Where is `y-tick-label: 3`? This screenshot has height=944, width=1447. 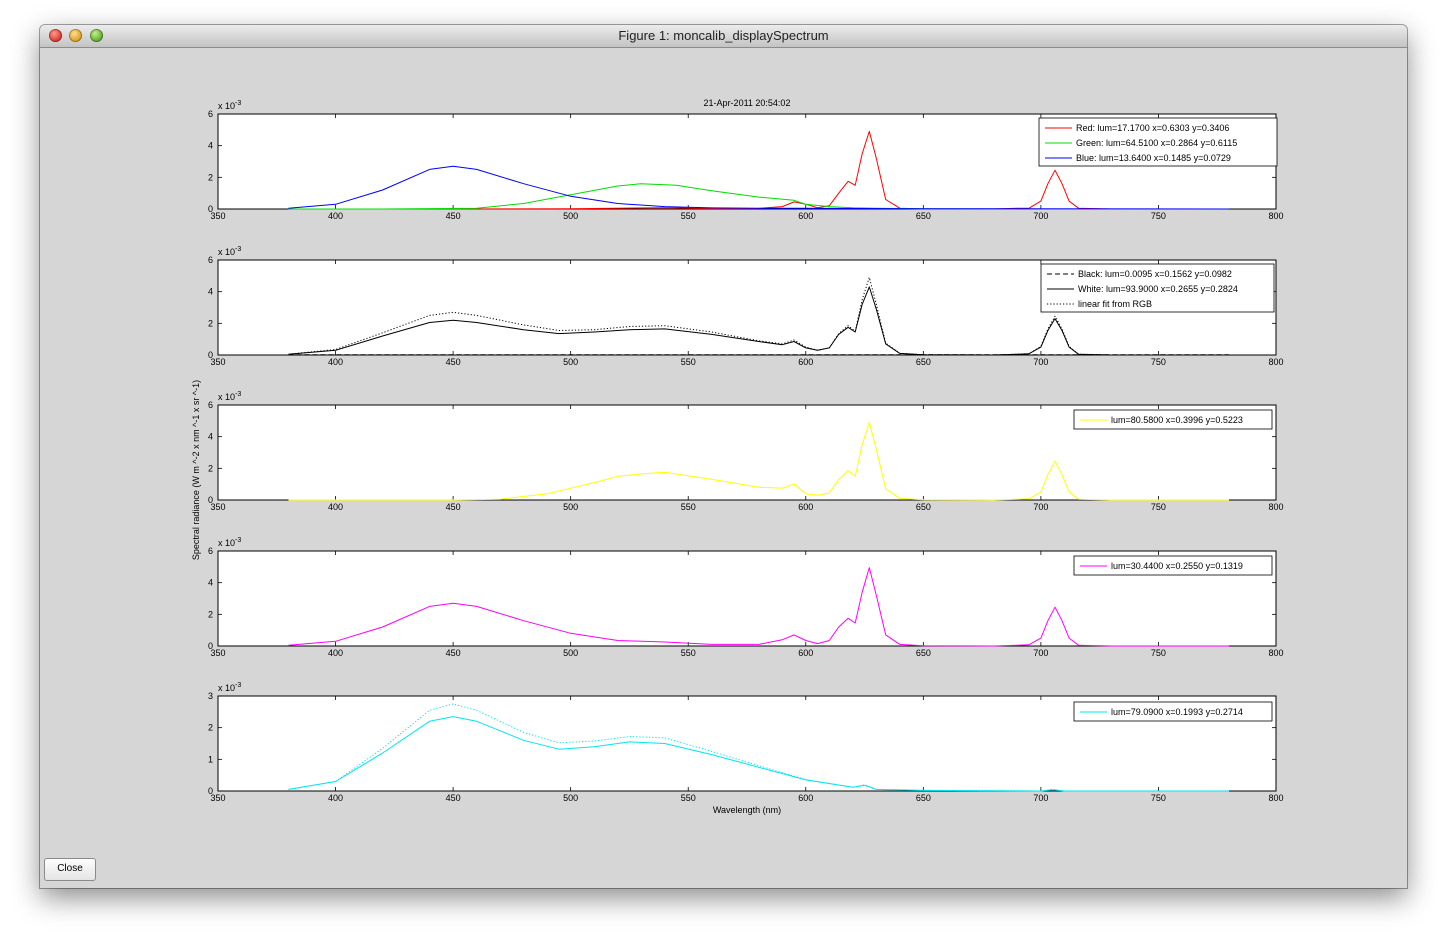 y-tick-label: 3 is located at coordinates (210, 696).